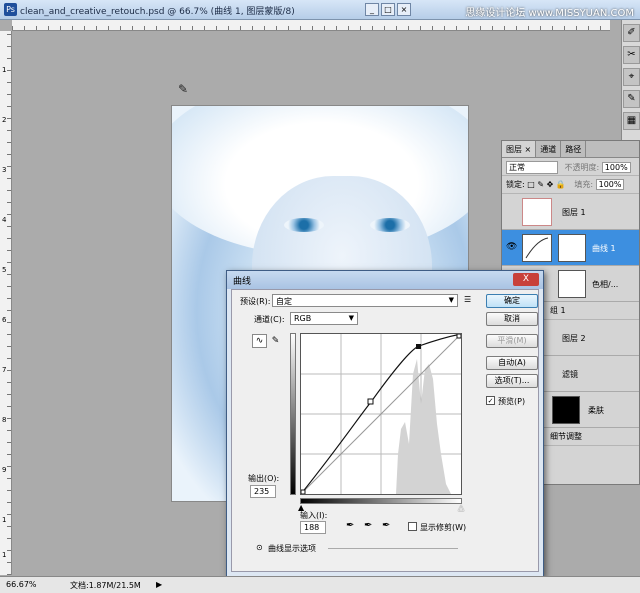 The height and width of the screenshot is (593, 640). What do you see at coordinates (526, 279) in the screenshot?
I see `dialog-close-button: X` at bounding box center [526, 279].